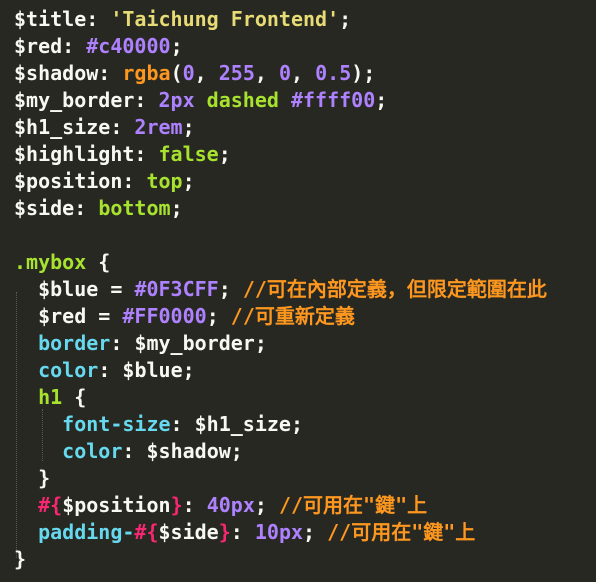  What do you see at coordinates (188, 154) in the screenshot?
I see `code-token: false` at bounding box center [188, 154].